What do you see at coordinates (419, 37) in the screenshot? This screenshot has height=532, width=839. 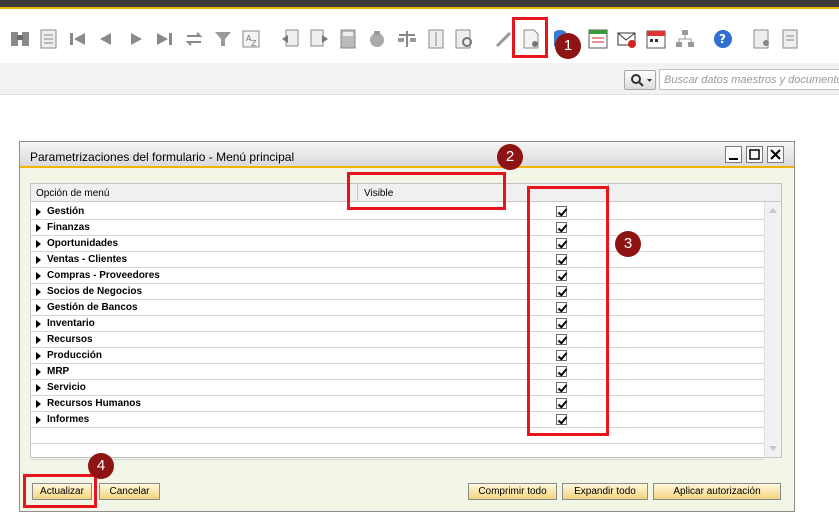 I see `main-toolbar: AZ ?` at bounding box center [419, 37].